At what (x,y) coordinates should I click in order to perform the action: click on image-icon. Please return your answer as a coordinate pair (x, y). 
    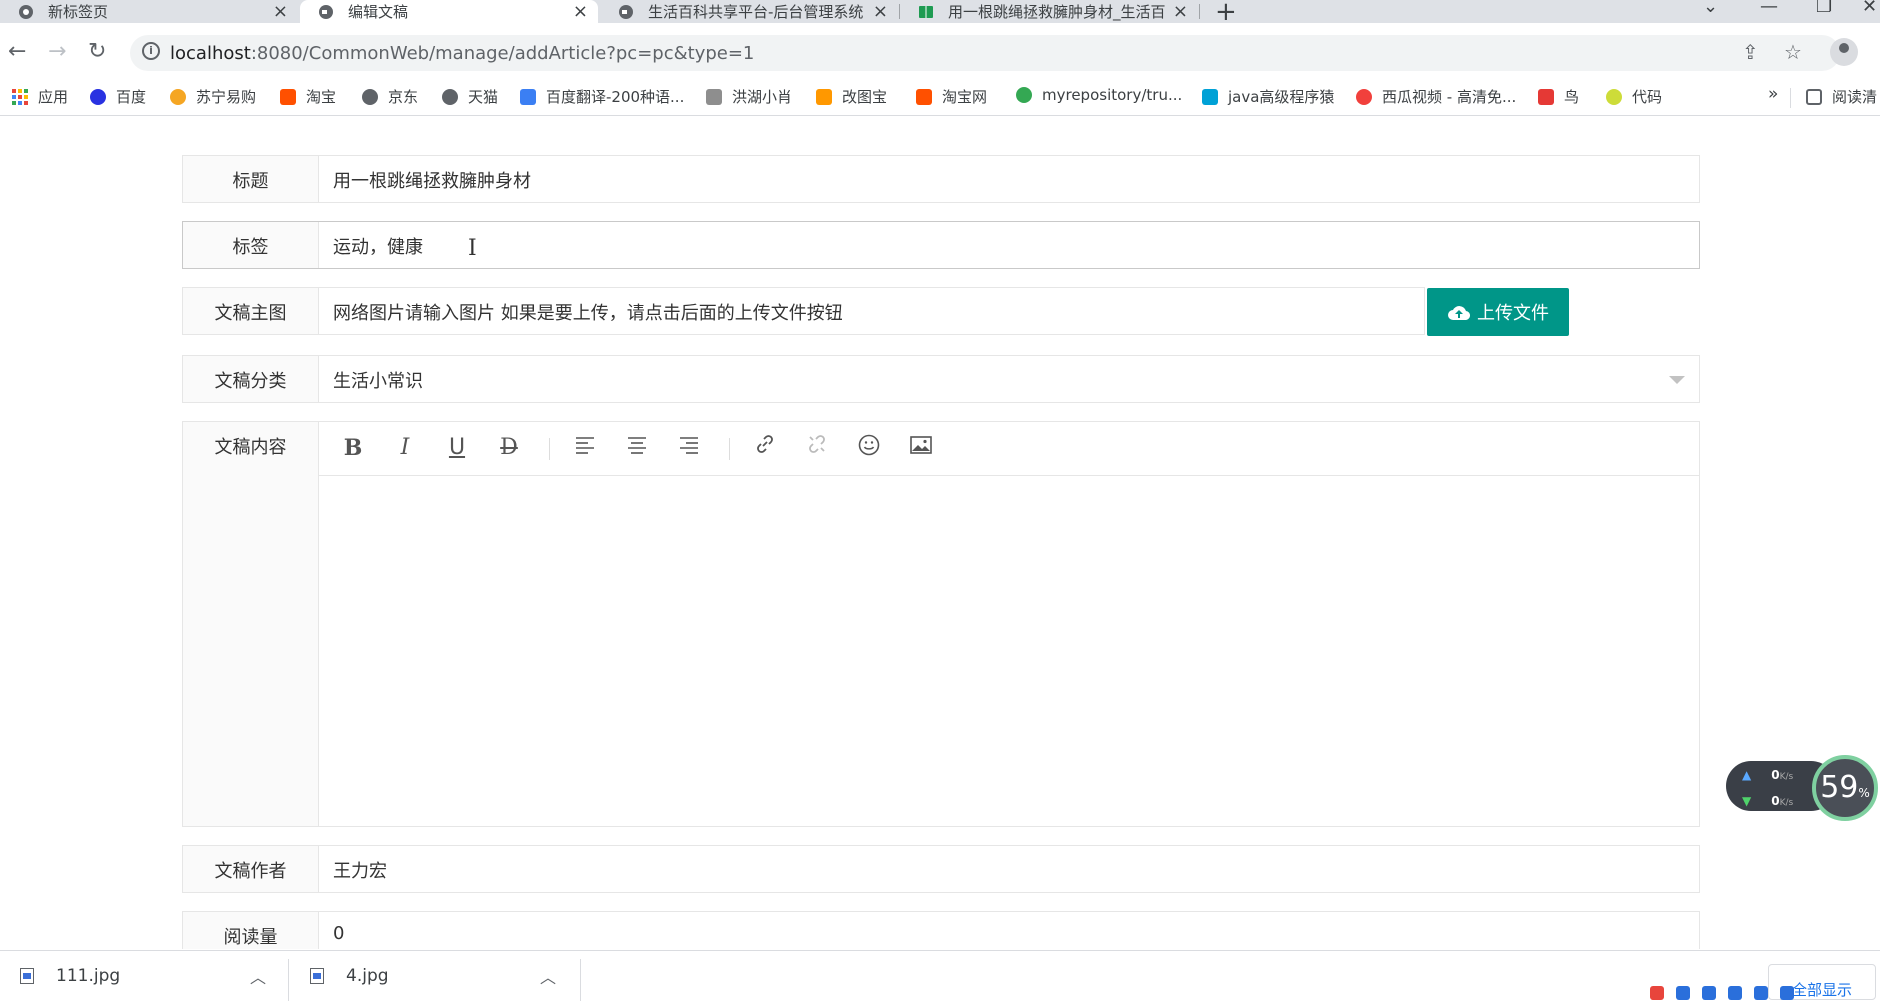
    Looking at the image, I should click on (921, 448).